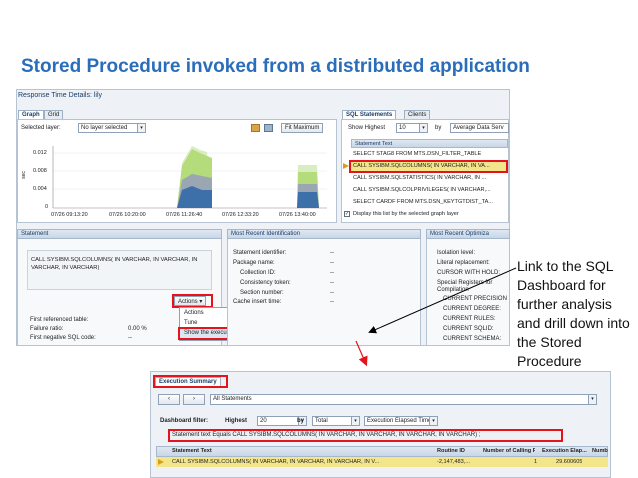 Image resolution: width=638 pixels, height=478 pixels. Describe the element at coordinates (600, 451) in the screenshot. I see `column-header: Numb` at that location.